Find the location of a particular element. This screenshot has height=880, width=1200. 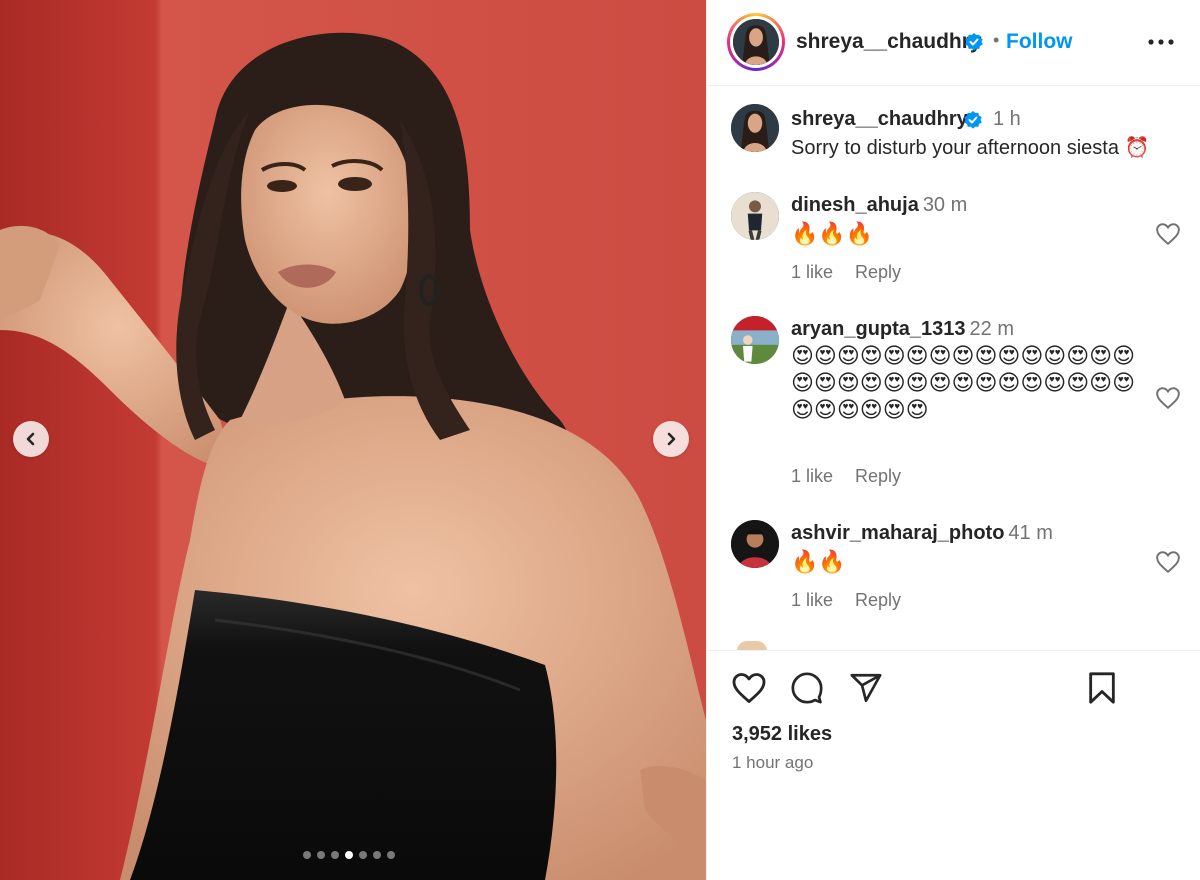

comment-time: 30 m is located at coordinates (945, 205).